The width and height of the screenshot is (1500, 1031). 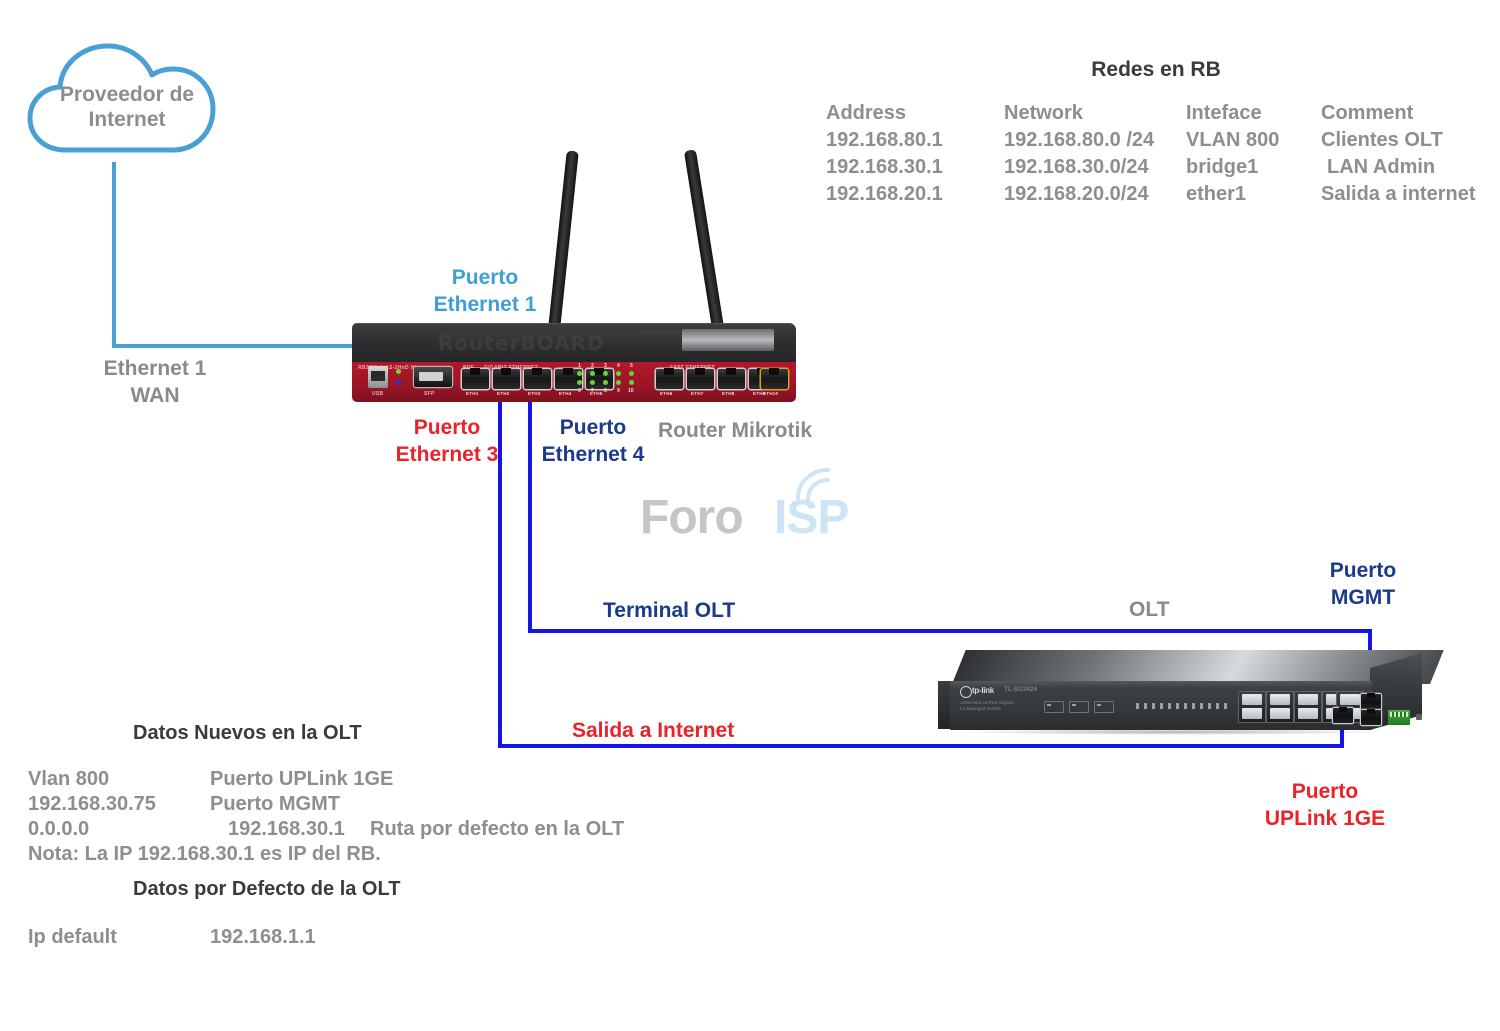 I want to click on datos-nuevos-row-1-col1: 192.168.30.75, so click(x=92, y=804).